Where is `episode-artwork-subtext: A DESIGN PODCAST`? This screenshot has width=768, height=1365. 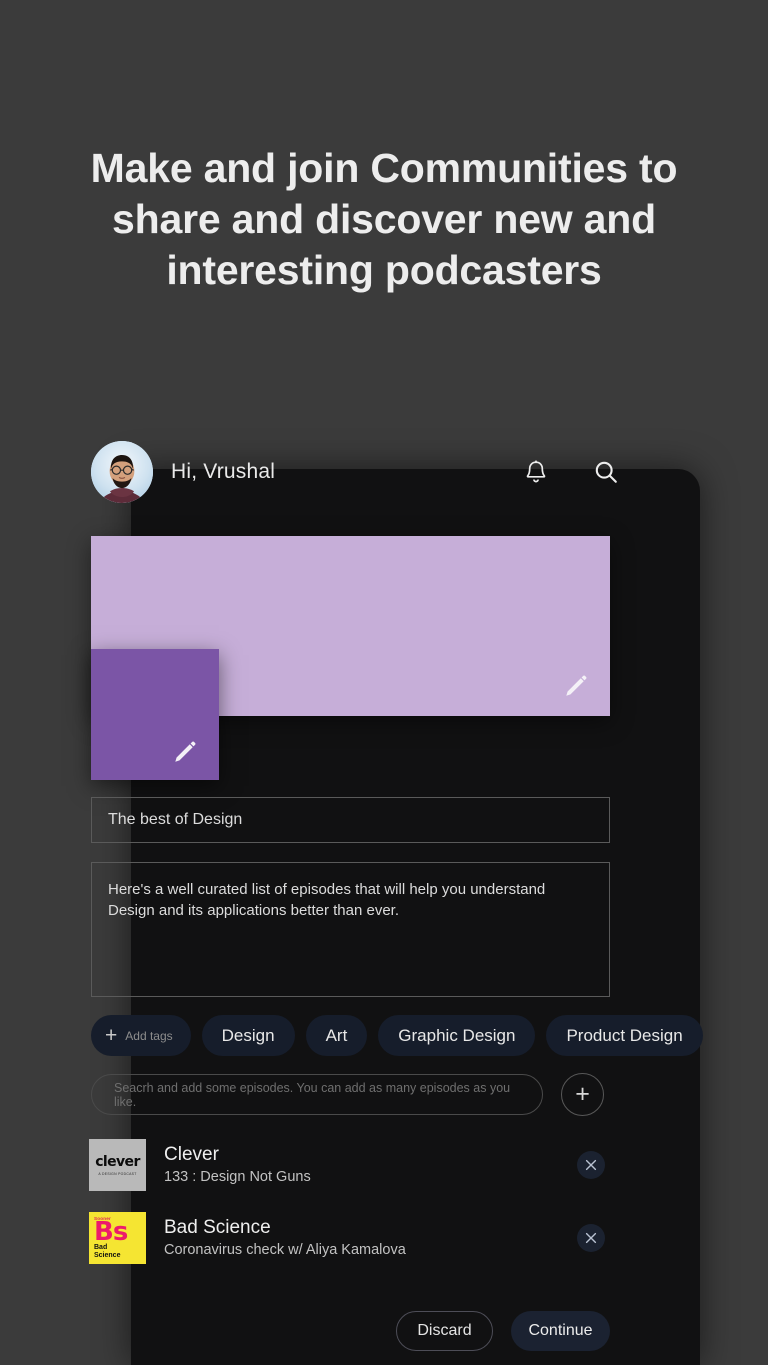 episode-artwork-subtext: A DESIGN PODCAST is located at coordinates (117, 1174).